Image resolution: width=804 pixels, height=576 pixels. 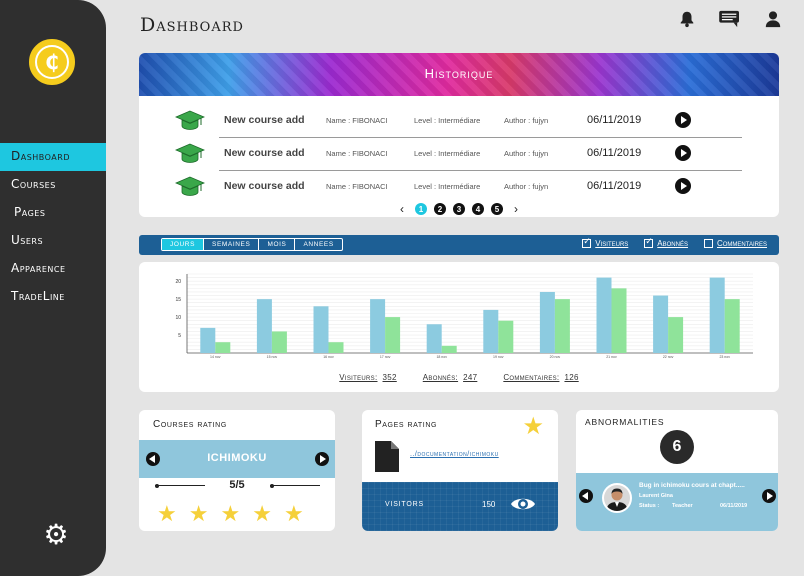 What do you see at coordinates (478, 209) in the screenshot?
I see `page-4-button: 4` at bounding box center [478, 209].